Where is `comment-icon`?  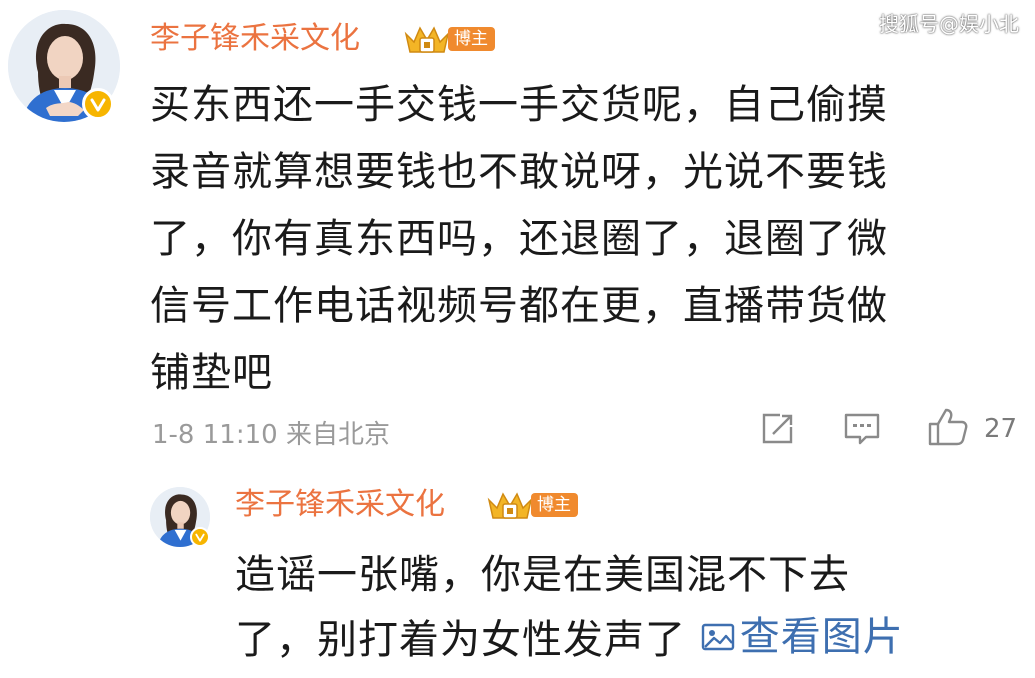 comment-icon is located at coordinates (862, 429).